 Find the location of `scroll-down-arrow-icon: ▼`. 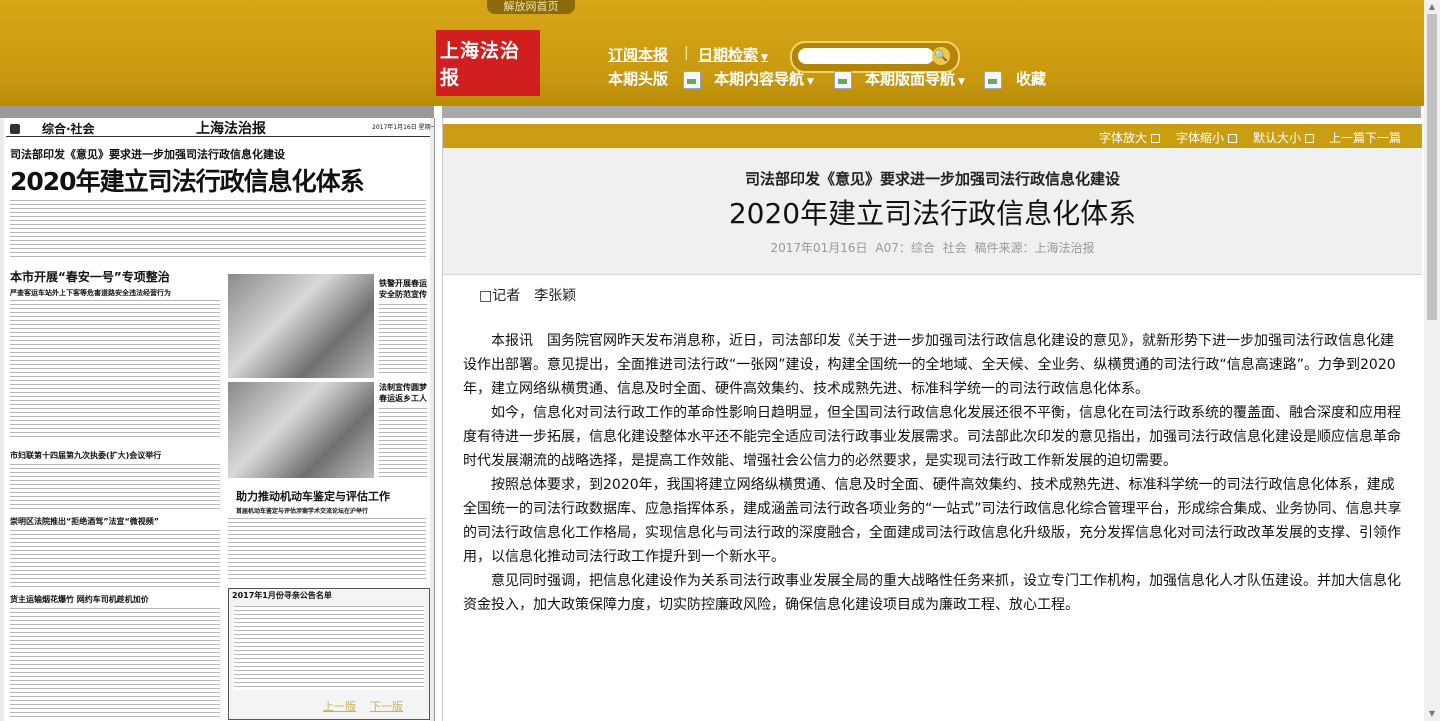

scroll-down-arrow-icon: ▼ is located at coordinates (1432, 714).